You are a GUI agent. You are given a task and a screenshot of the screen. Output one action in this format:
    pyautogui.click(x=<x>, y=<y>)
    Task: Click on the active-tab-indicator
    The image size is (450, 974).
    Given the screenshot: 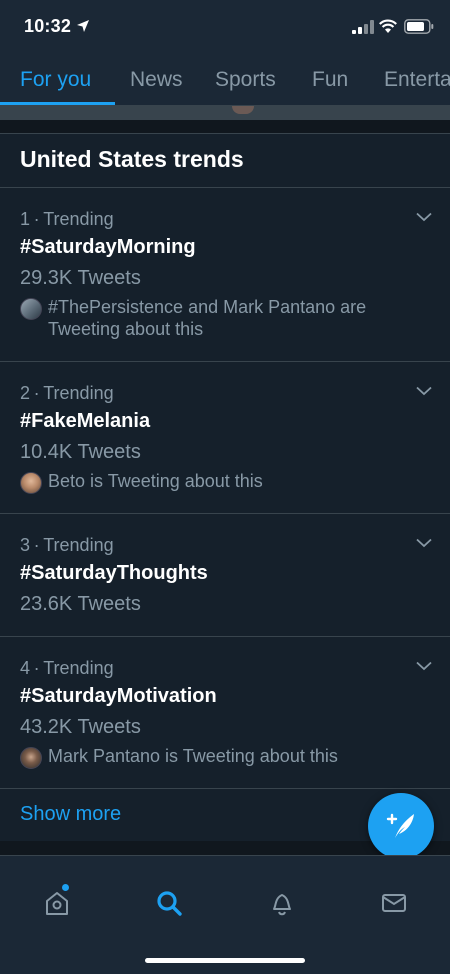 What is the action you would take?
    pyautogui.click(x=57, y=103)
    